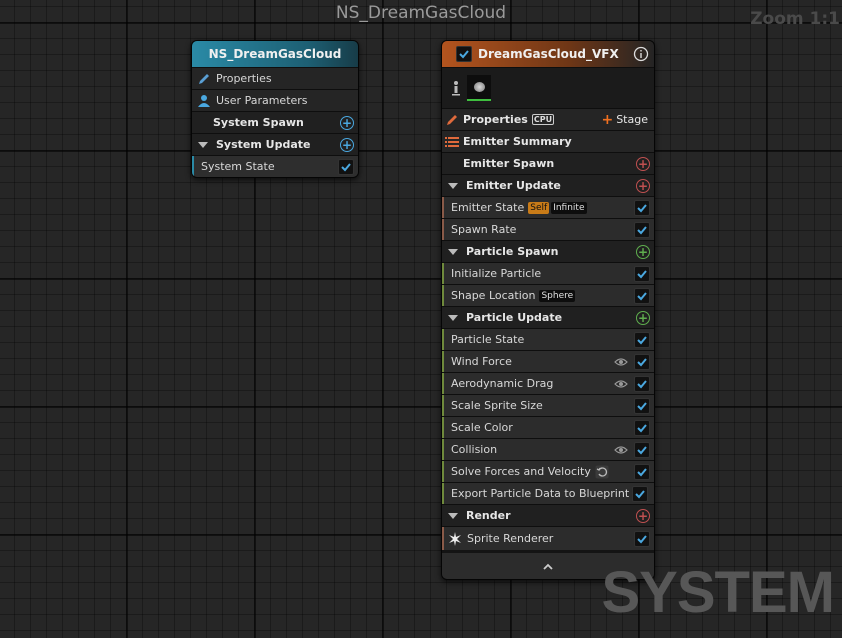 The image size is (842, 638). Describe the element at coordinates (548, 449) in the screenshot. I see `module-collision: Collision` at that location.